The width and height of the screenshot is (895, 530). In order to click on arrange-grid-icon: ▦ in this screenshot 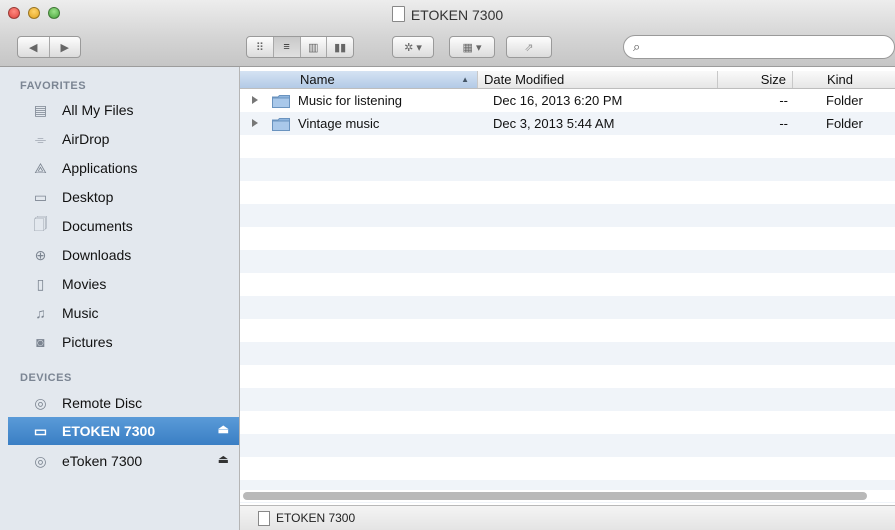, I will do `click(467, 47)`.